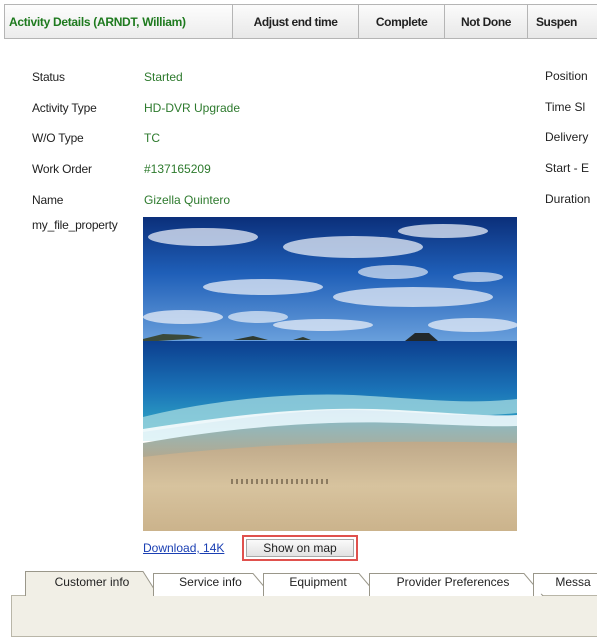 The height and width of the screenshot is (637, 597). What do you see at coordinates (401, 21) in the screenshot?
I see `complete-button: Complete` at bounding box center [401, 21].